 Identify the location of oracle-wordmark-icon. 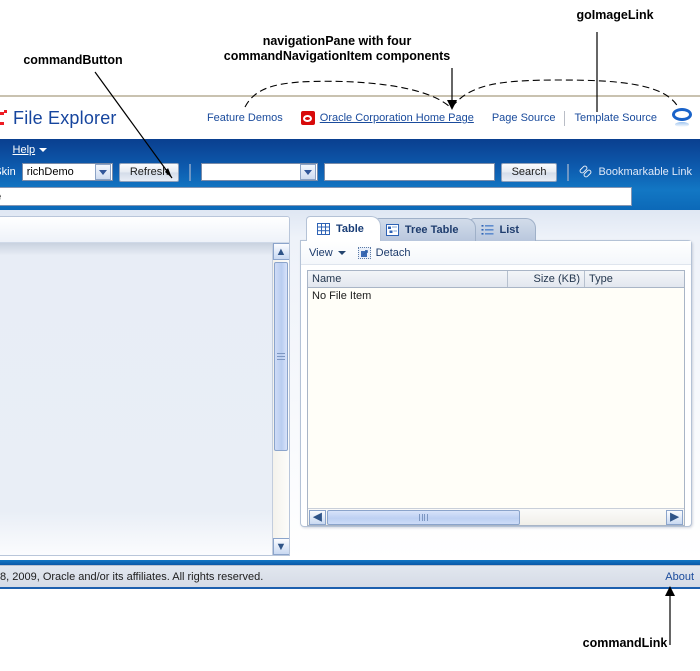
(3, 118).